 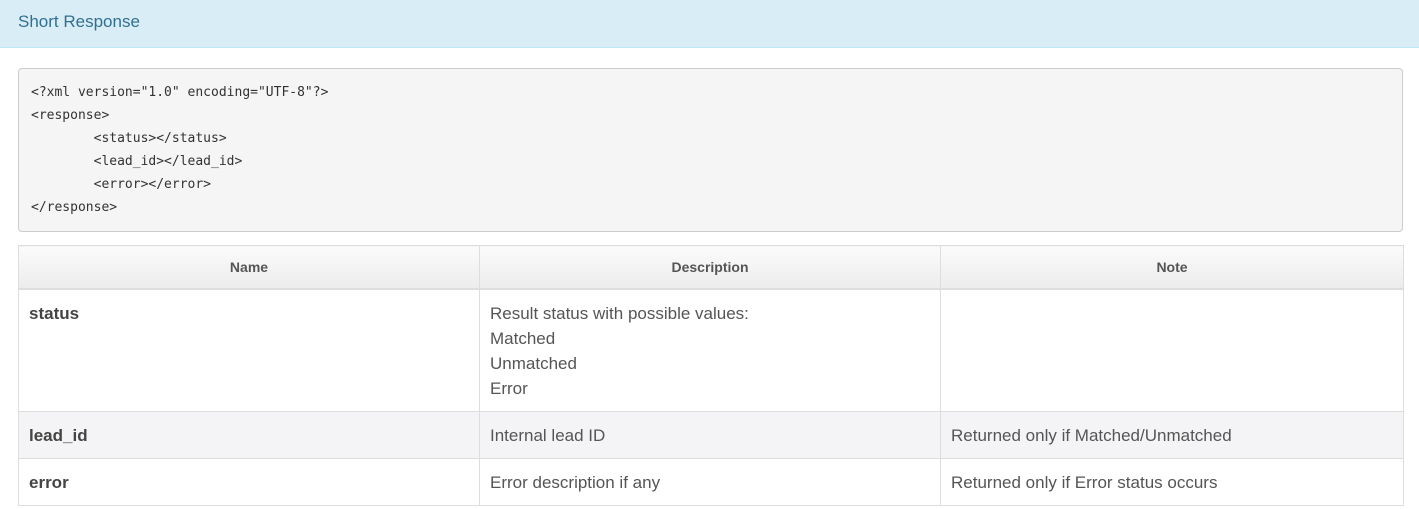 What do you see at coordinates (249, 434) in the screenshot?
I see `field-name: lead_id` at bounding box center [249, 434].